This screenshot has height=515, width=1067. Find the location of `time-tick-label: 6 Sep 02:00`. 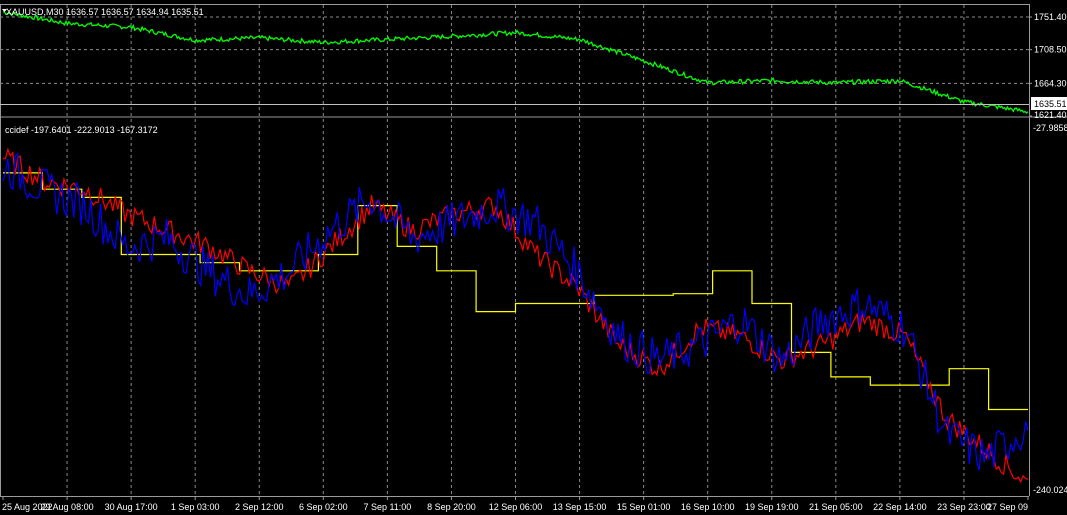

time-tick-label: 6 Sep 02:00 is located at coordinates (323, 507).